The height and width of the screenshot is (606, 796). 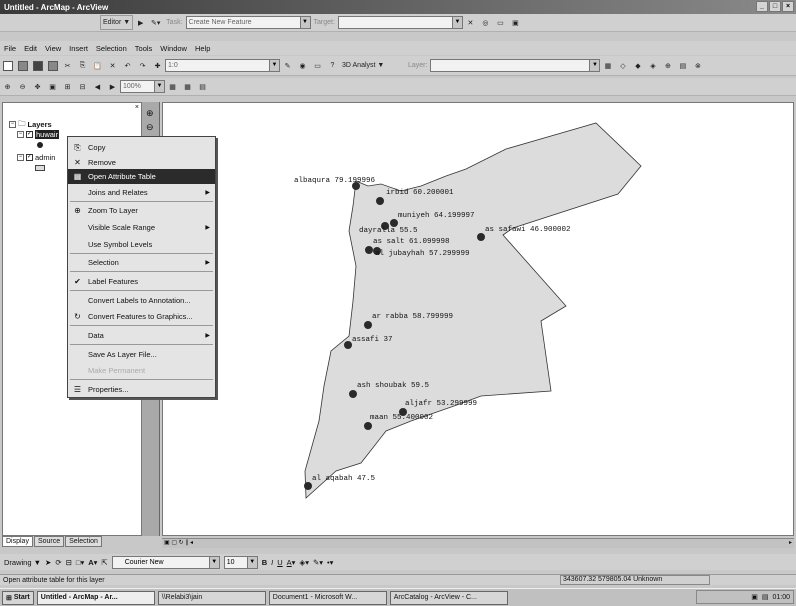 I want to click on fixed-zoom-out-icon: ⊟, so click(x=82, y=86).